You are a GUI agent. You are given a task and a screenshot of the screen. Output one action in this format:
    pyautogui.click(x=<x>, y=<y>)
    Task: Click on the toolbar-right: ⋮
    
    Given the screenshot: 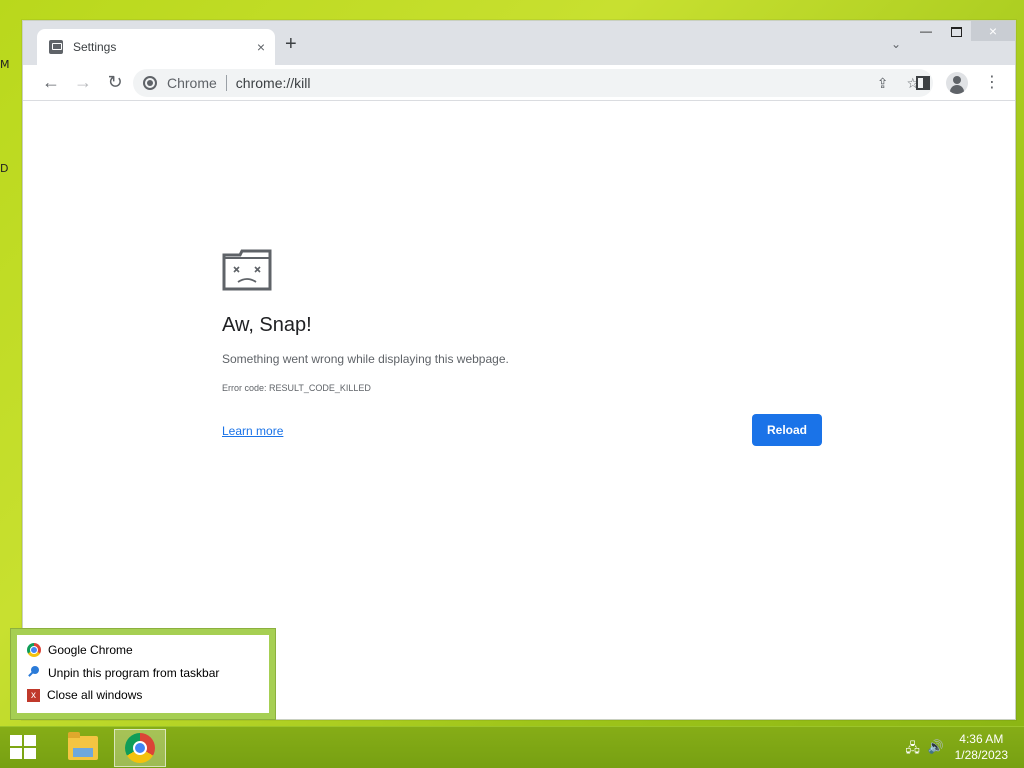 What is the action you would take?
    pyautogui.click(x=957, y=83)
    